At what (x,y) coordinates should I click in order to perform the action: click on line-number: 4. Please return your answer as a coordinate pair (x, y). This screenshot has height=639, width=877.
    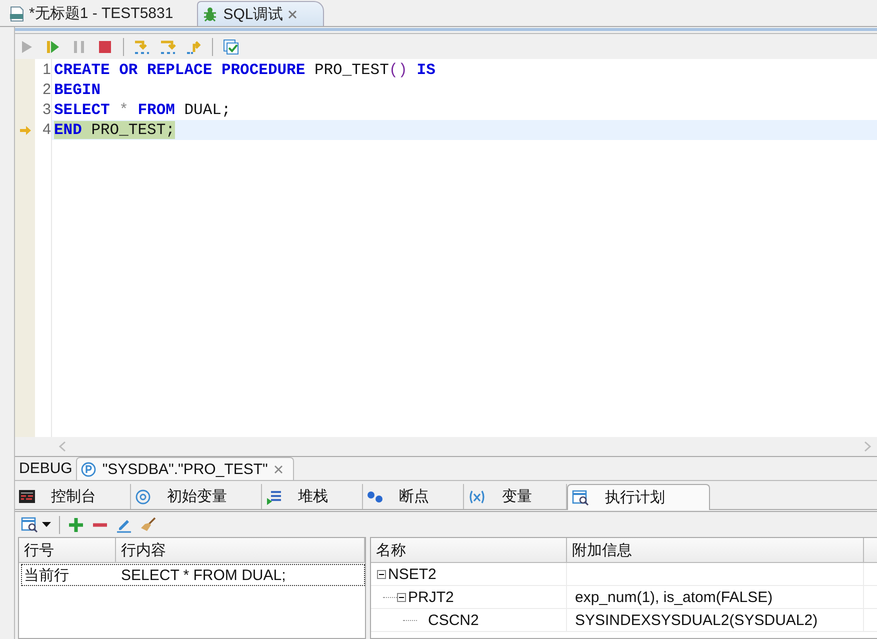
    Looking at the image, I should click on (46, 129).